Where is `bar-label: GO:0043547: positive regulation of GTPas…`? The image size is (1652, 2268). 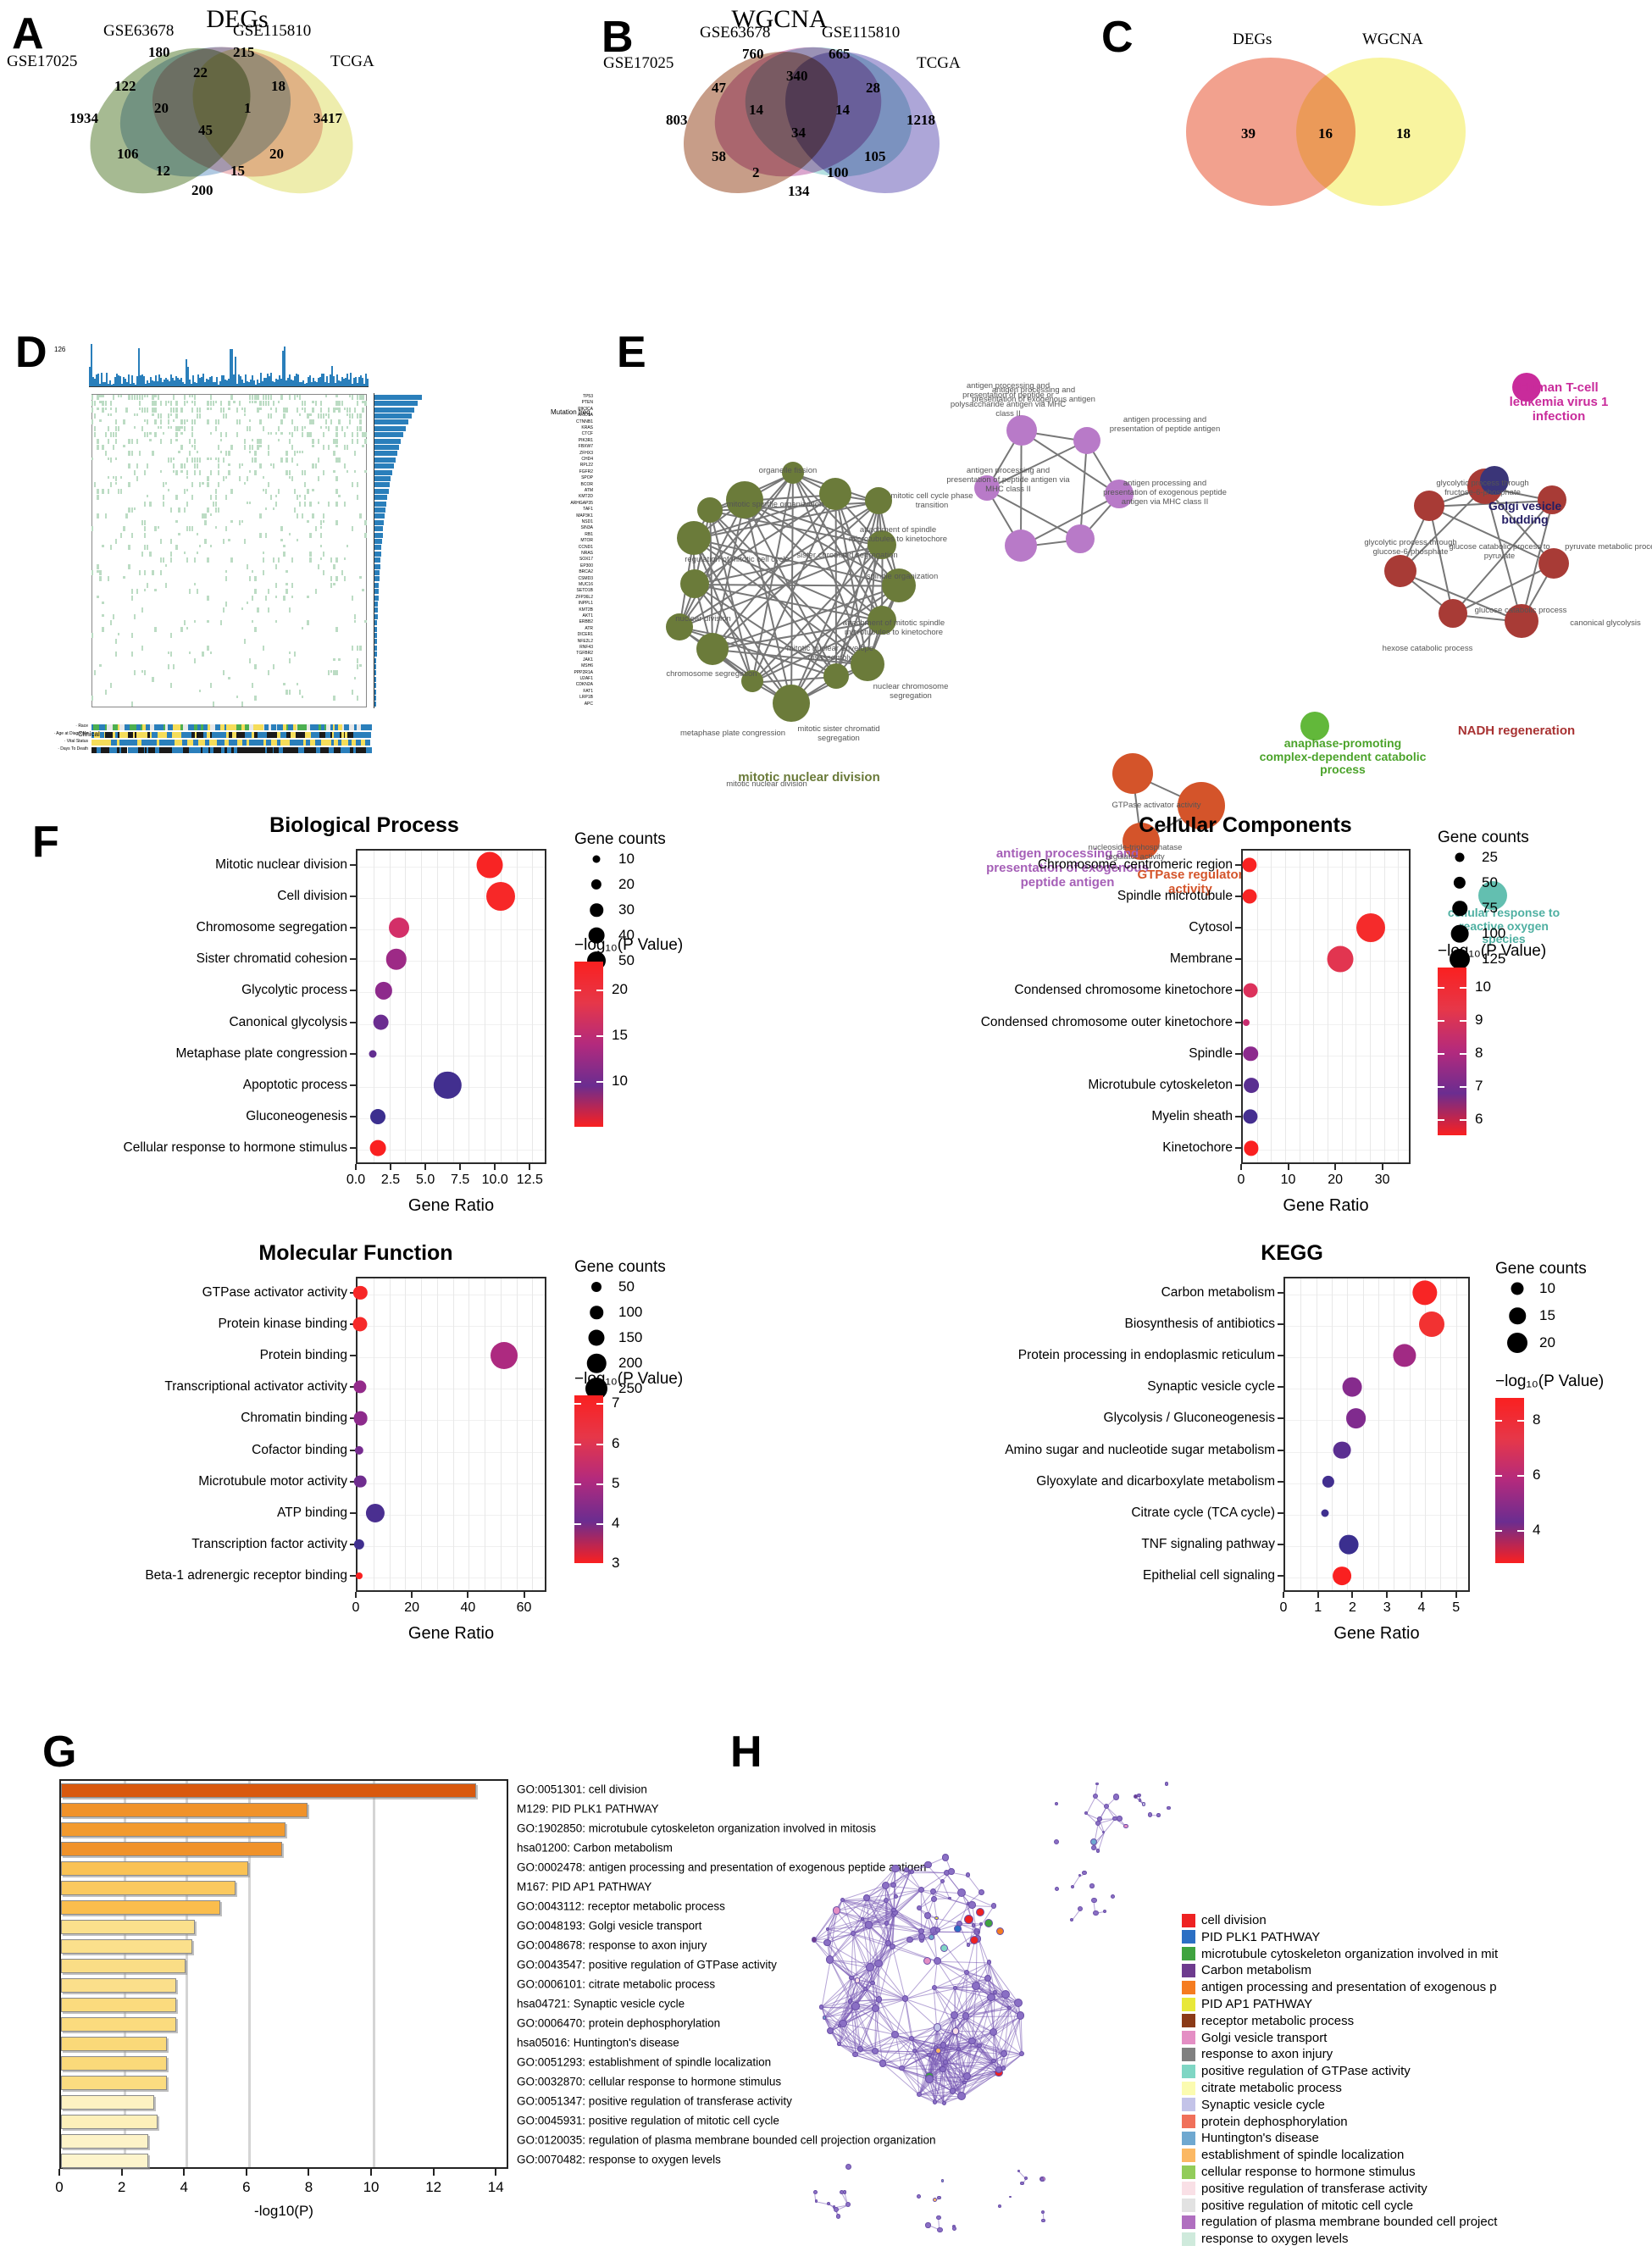 bar-label: GO:0043547: positive regulation of GTPas… is located at coordinates (647, 1964).